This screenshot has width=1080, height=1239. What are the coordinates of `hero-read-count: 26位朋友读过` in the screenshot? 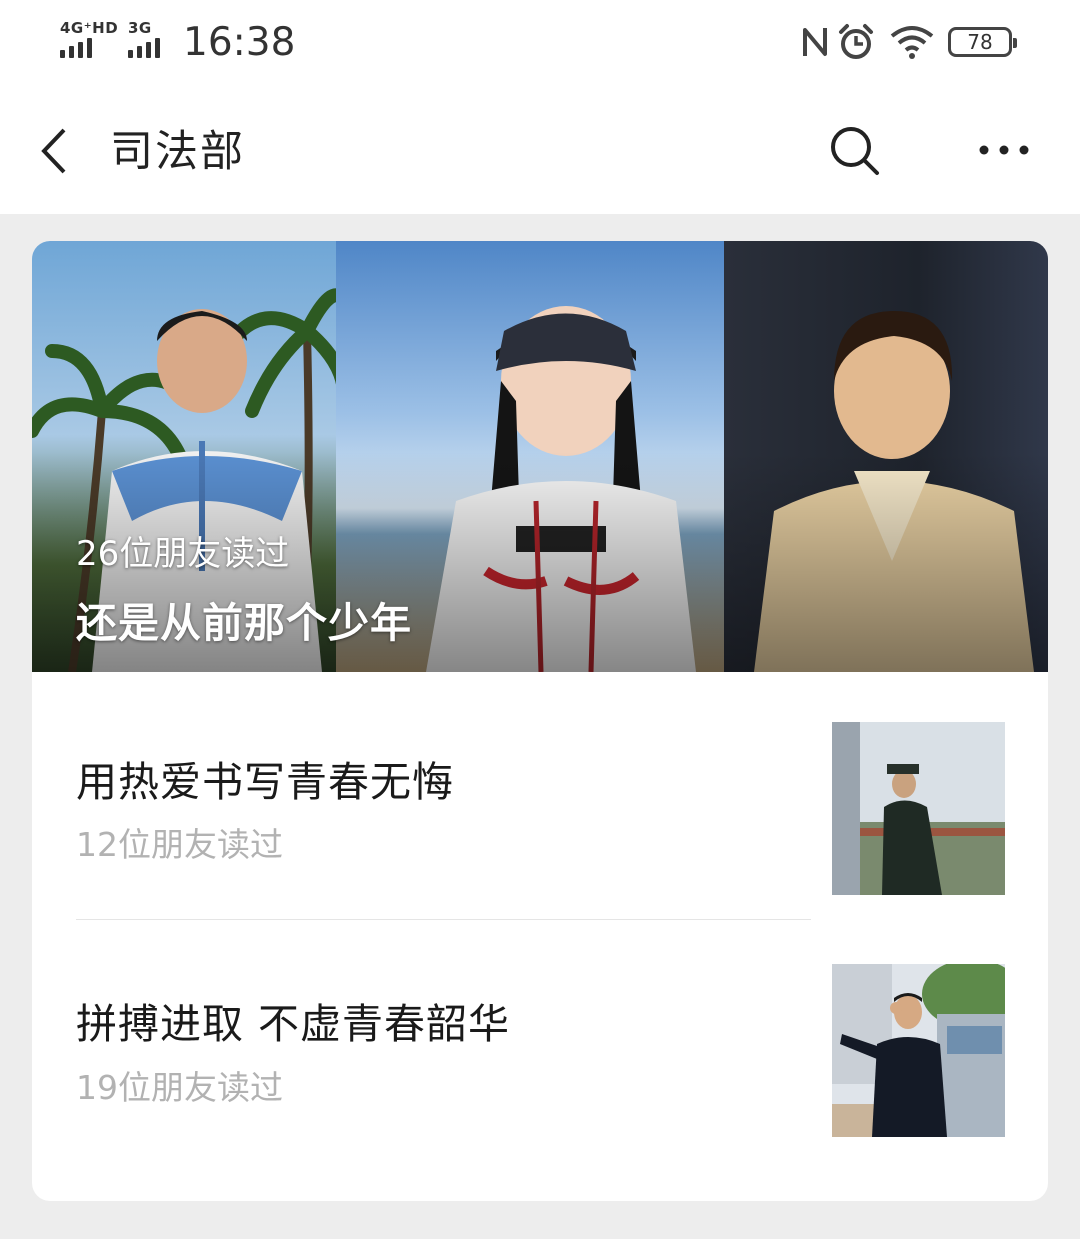 It's located at (183, 554).